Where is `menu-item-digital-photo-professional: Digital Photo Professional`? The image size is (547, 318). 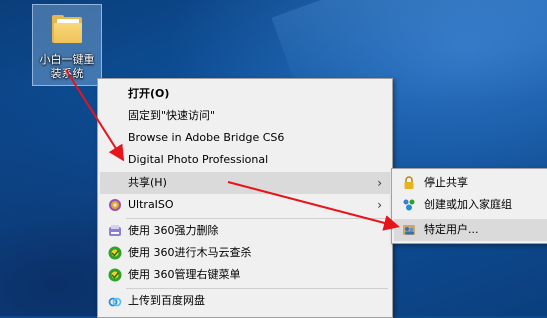
menu-item-digital-photo-professional: Digital Photo Professional is located at coordinates (245, 160).